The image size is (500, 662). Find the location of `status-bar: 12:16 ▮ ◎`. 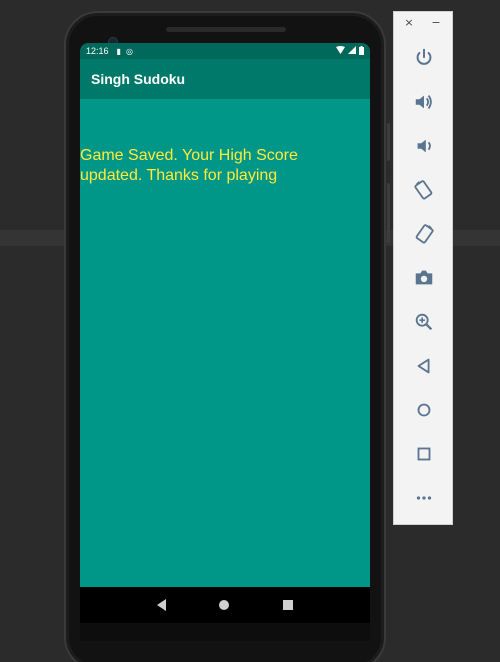

status-bar: 12:16 ▮ ◎ is located at coordinates (225, 51).